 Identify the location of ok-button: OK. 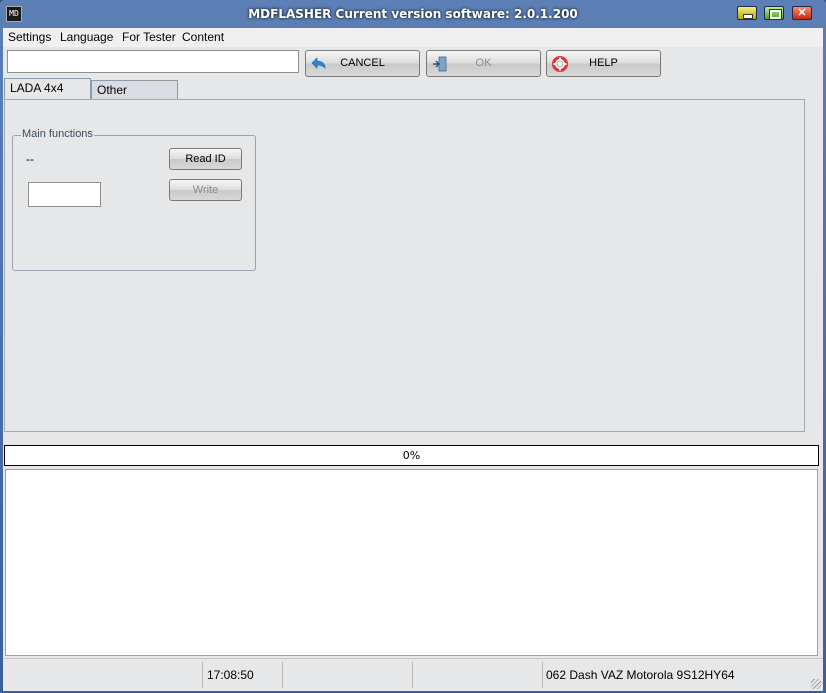
(483, 63).